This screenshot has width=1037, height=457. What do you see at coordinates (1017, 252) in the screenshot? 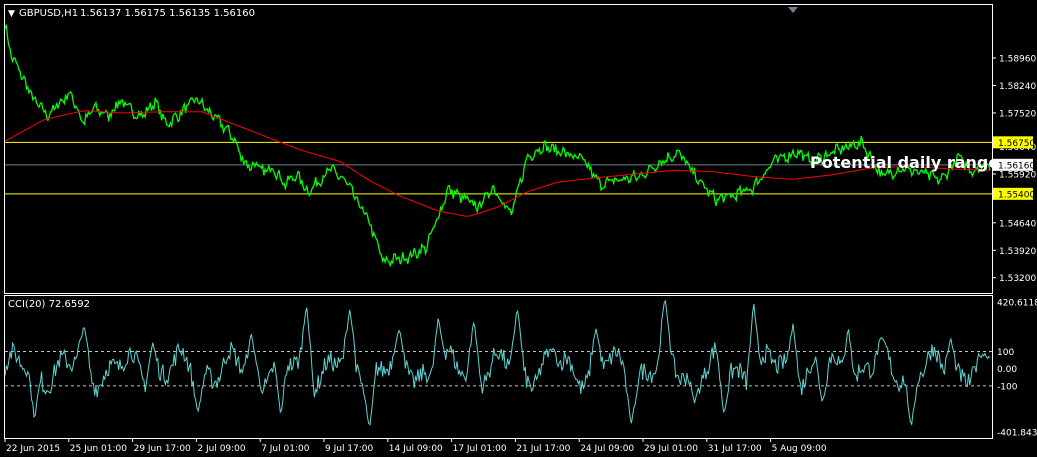
I see `price-tick-label: 1.53920` at bounding box center [1017, 252].